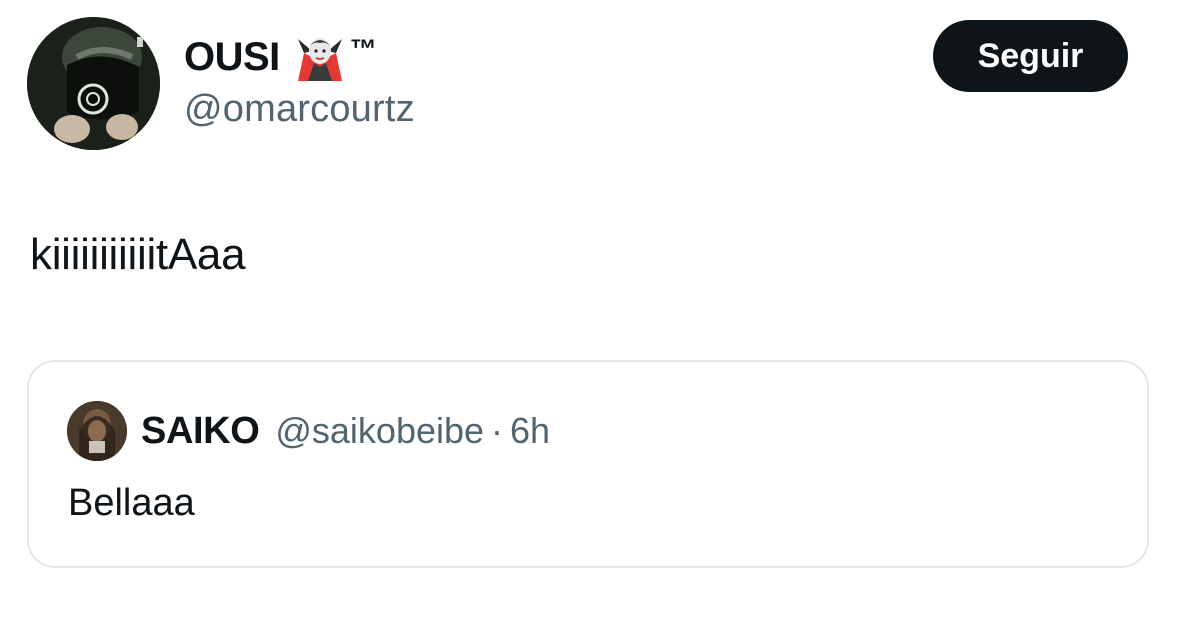 The height and width of the screenshot is (617, 1179). I want to click on author-display-name: OUSI, so click(232, 57).